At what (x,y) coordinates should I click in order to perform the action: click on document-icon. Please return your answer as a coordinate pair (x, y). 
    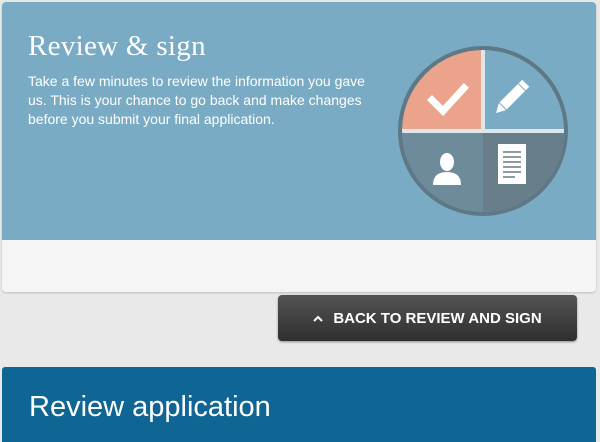
    Looking at the image, I should click on (512, 164).